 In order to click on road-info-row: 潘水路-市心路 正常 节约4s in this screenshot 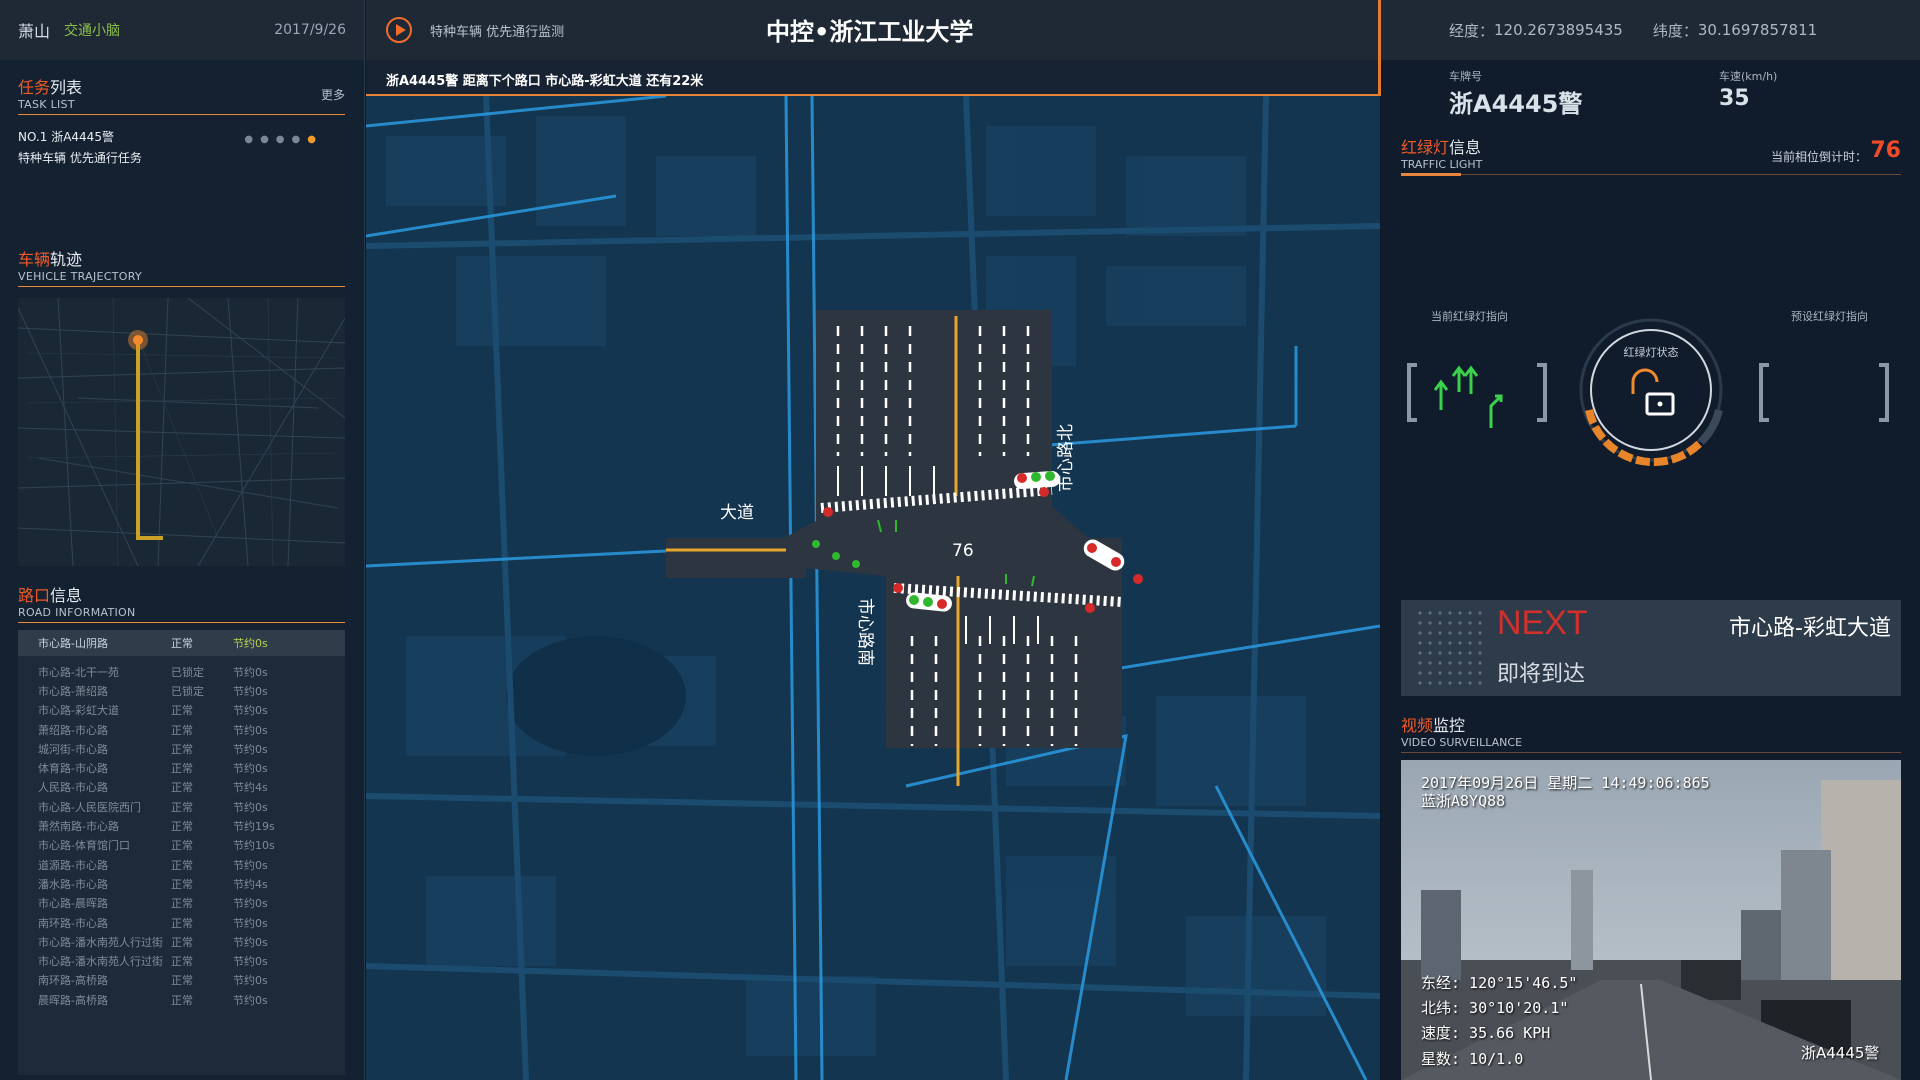, I will do `click(181, 883)`.